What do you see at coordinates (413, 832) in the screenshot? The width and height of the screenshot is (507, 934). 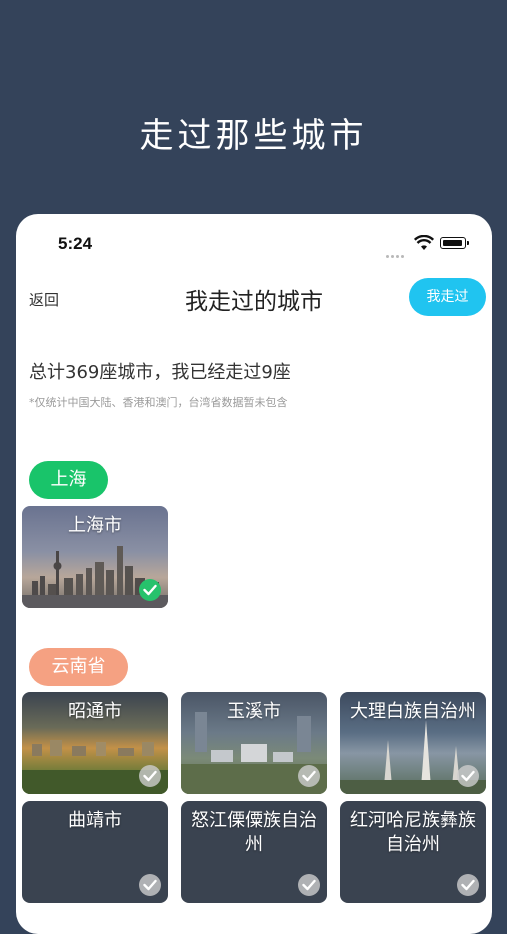 I see `city-name: 红河哈尼族彝族自治州` at bounding box center [413, 832].